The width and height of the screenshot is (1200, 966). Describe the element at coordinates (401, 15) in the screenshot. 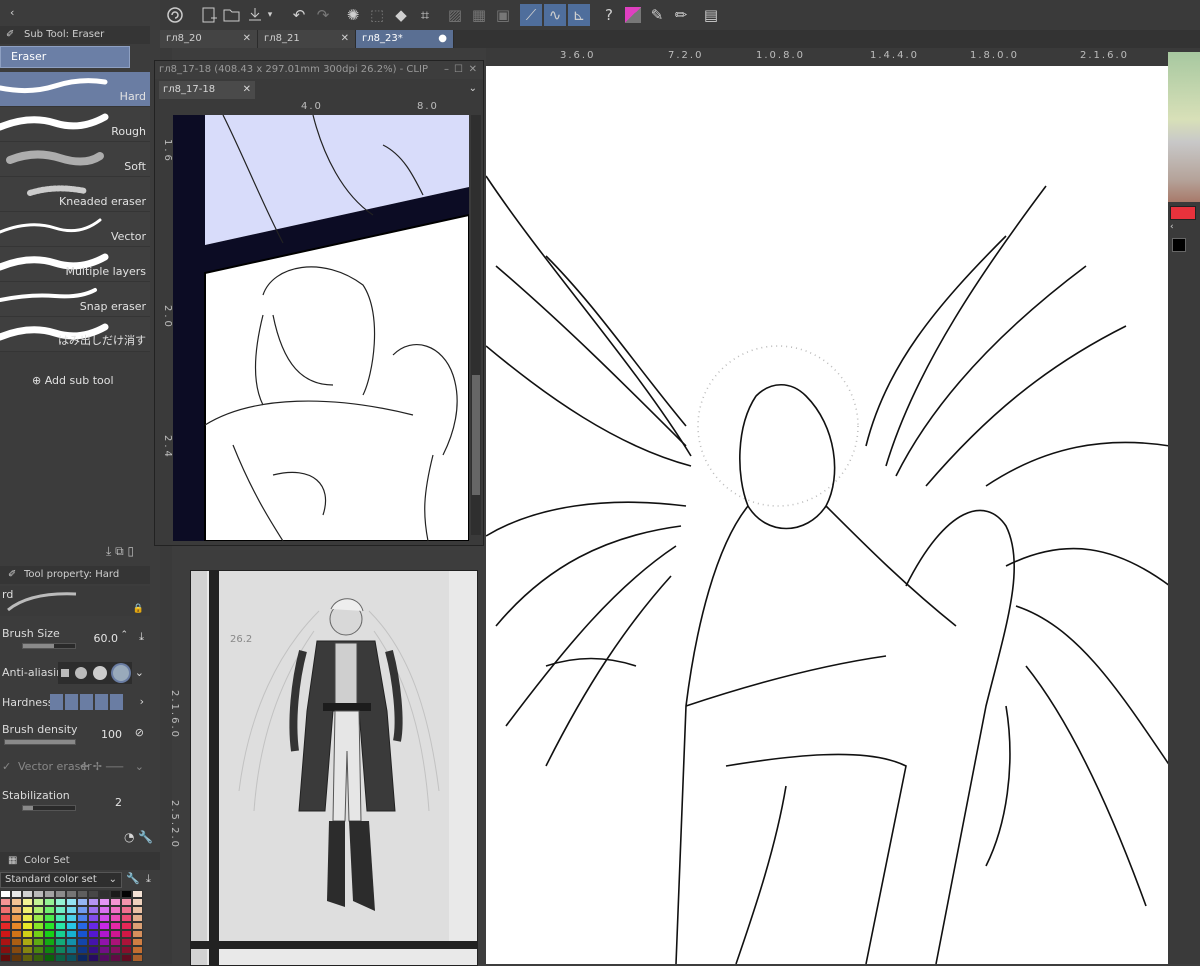

I see `fill-icon: ◆` at that location.